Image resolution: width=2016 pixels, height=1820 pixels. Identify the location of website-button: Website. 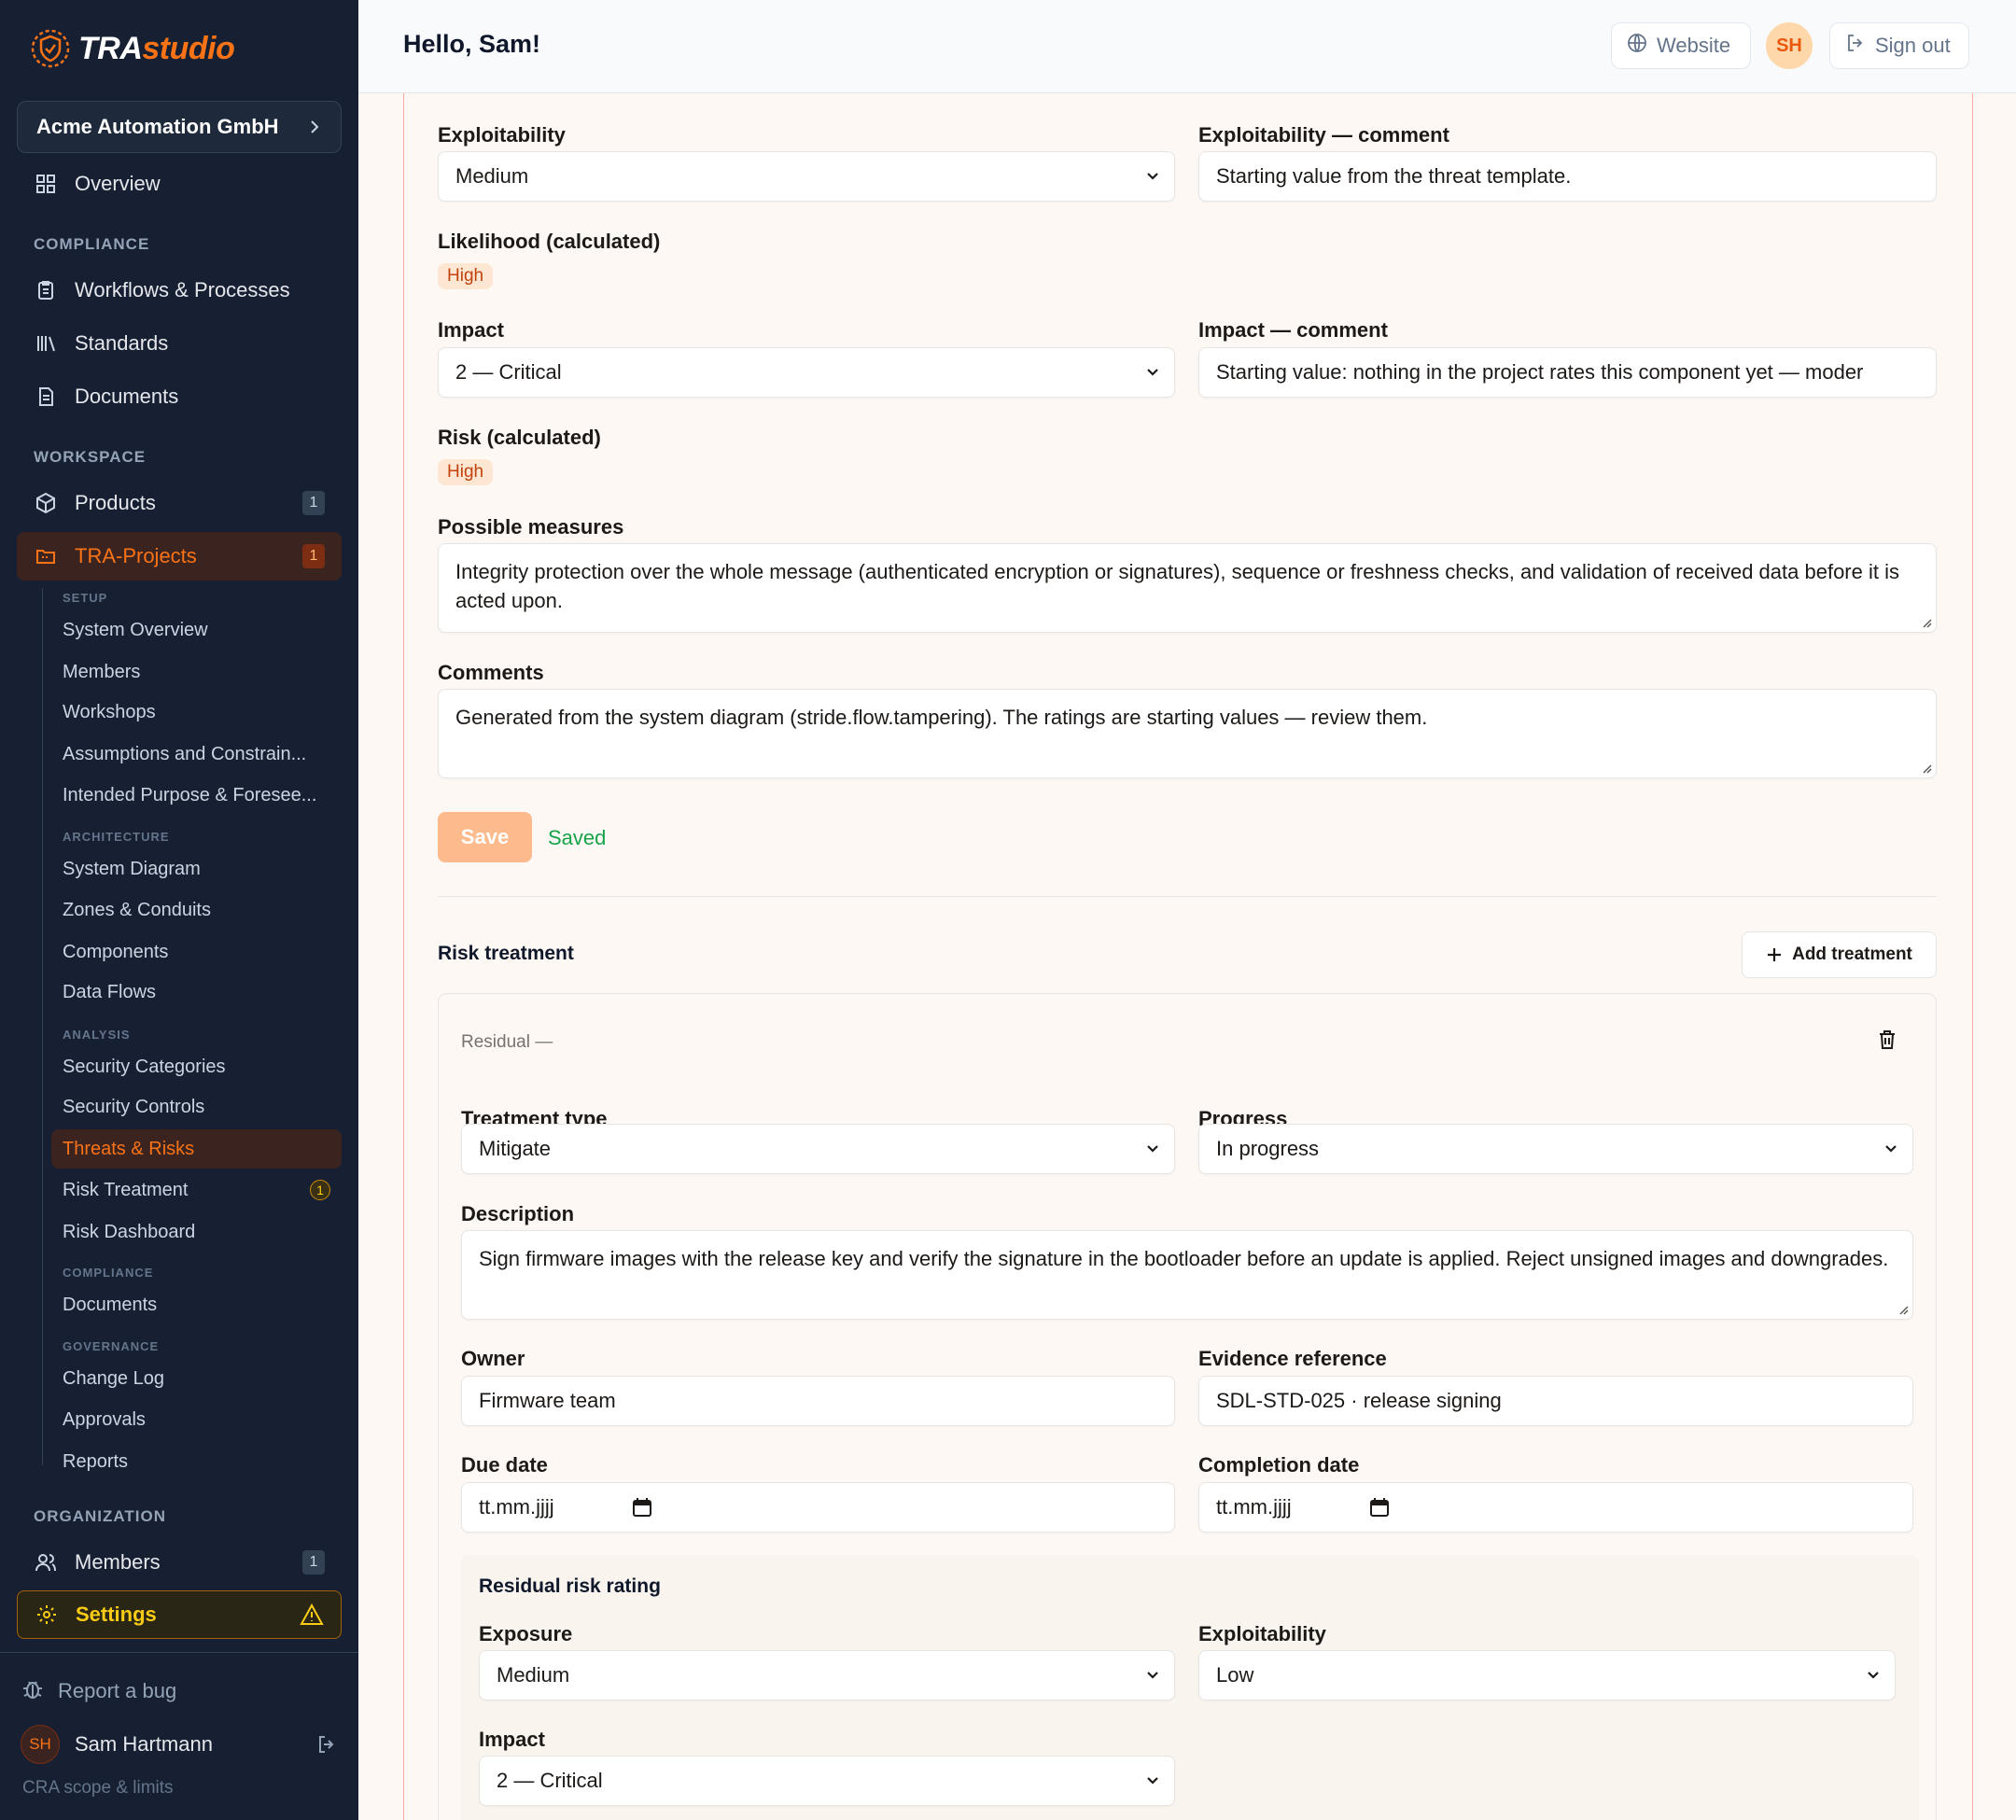
(1681, 45).